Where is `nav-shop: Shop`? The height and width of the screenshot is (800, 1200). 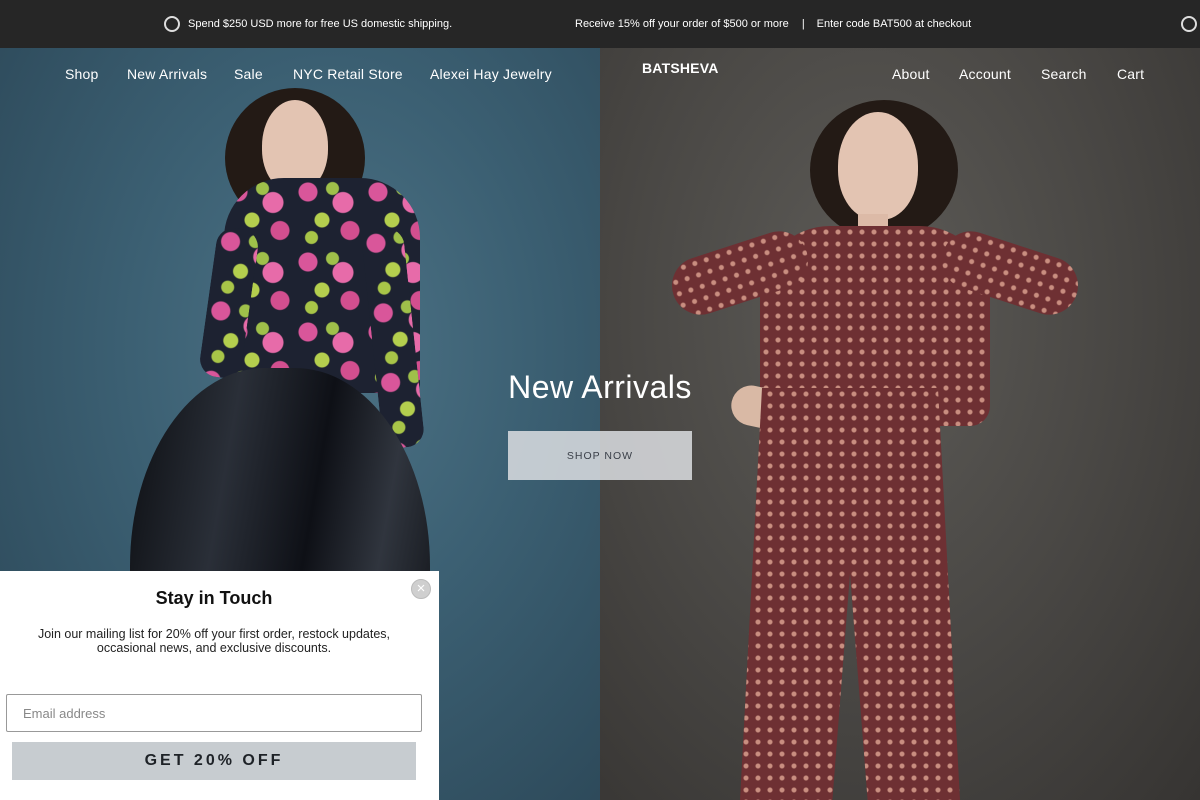
nav-shop: Shop is located at coordinates (82, 74).